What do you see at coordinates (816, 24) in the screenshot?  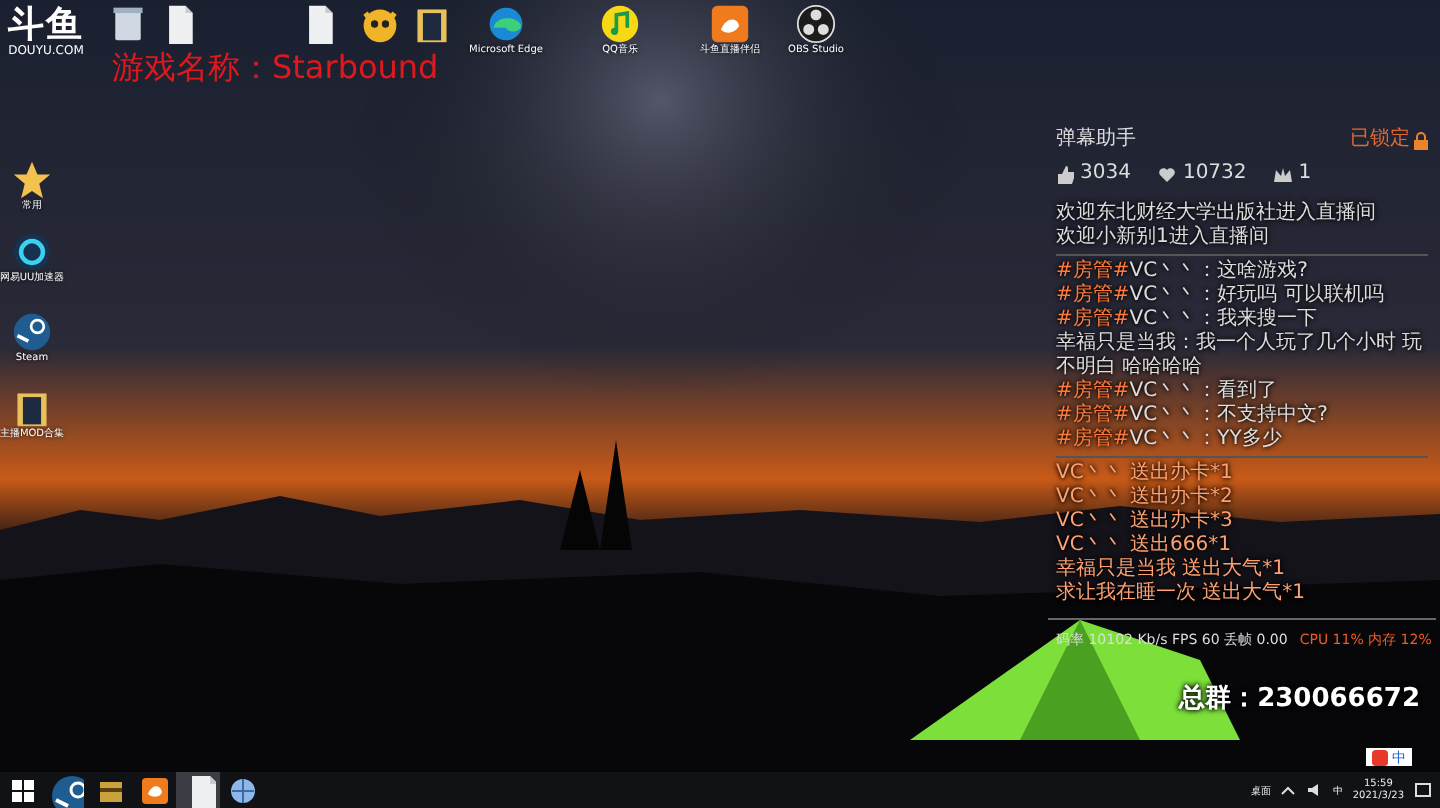 I see `ring-logo-icon` at bounding box center [816, 24].